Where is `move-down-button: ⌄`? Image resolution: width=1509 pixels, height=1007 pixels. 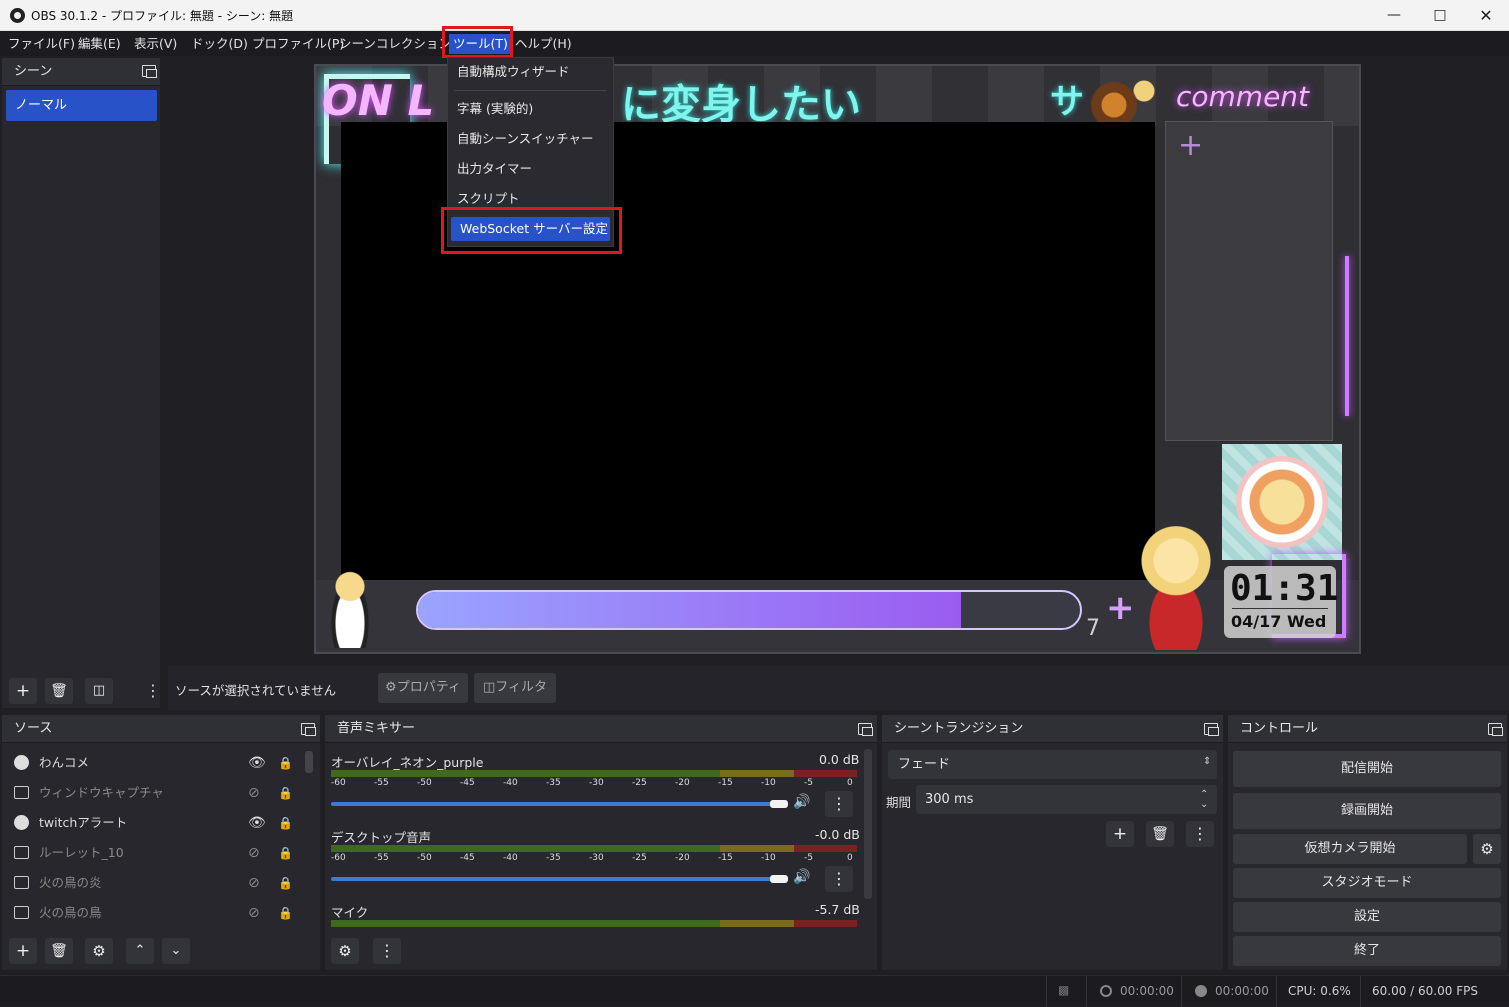
move-down-button: ⌄ is located at coordinates (176, 951).